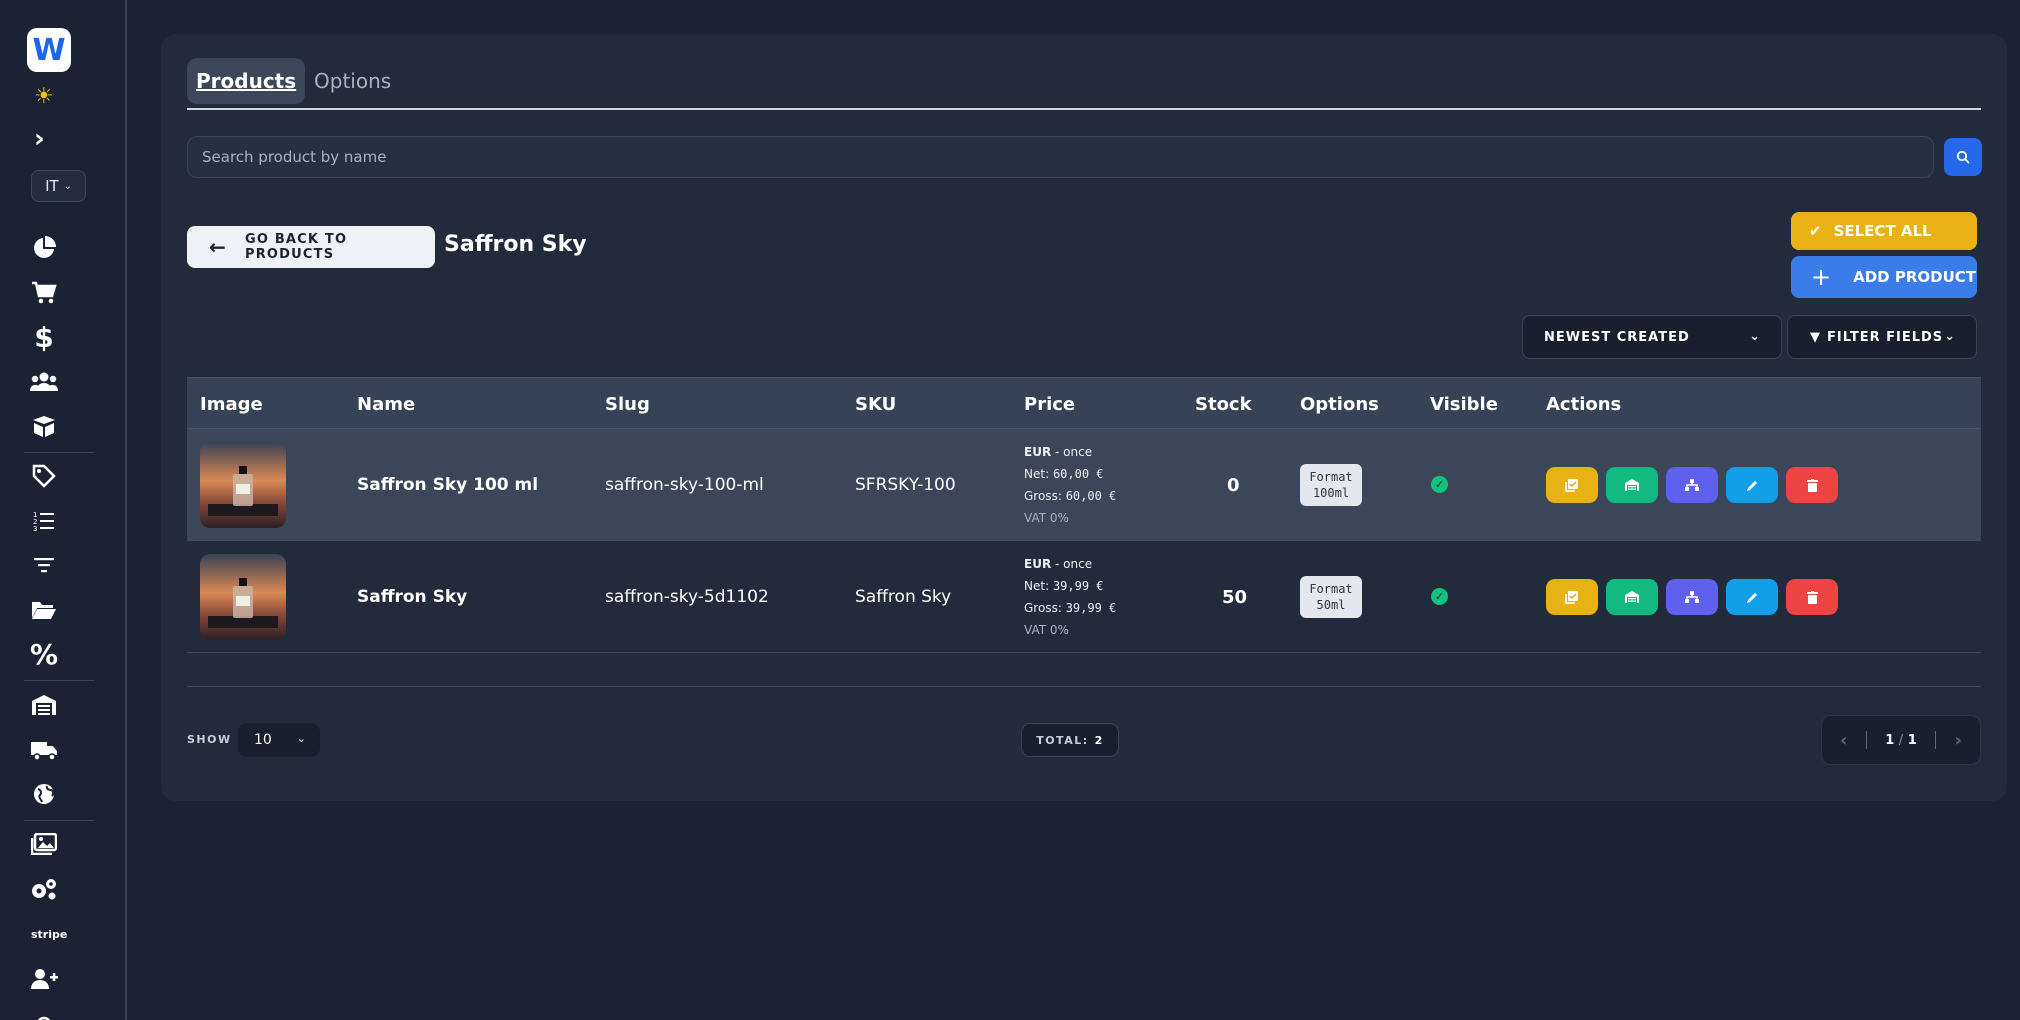 The height and width of the screenshot is (1020, 2020). What do you see at coordinates (1901, 740) in the screenshot?
I see `pagination: ‹ 1 / 1 ›` at bounding box center [1901, 740].